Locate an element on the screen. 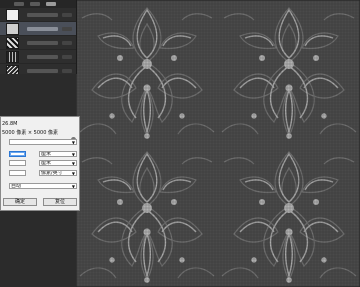 Image resolution: width=360 pixels, height=287 pixels. tab-paths is located at coordinates (51, 4).